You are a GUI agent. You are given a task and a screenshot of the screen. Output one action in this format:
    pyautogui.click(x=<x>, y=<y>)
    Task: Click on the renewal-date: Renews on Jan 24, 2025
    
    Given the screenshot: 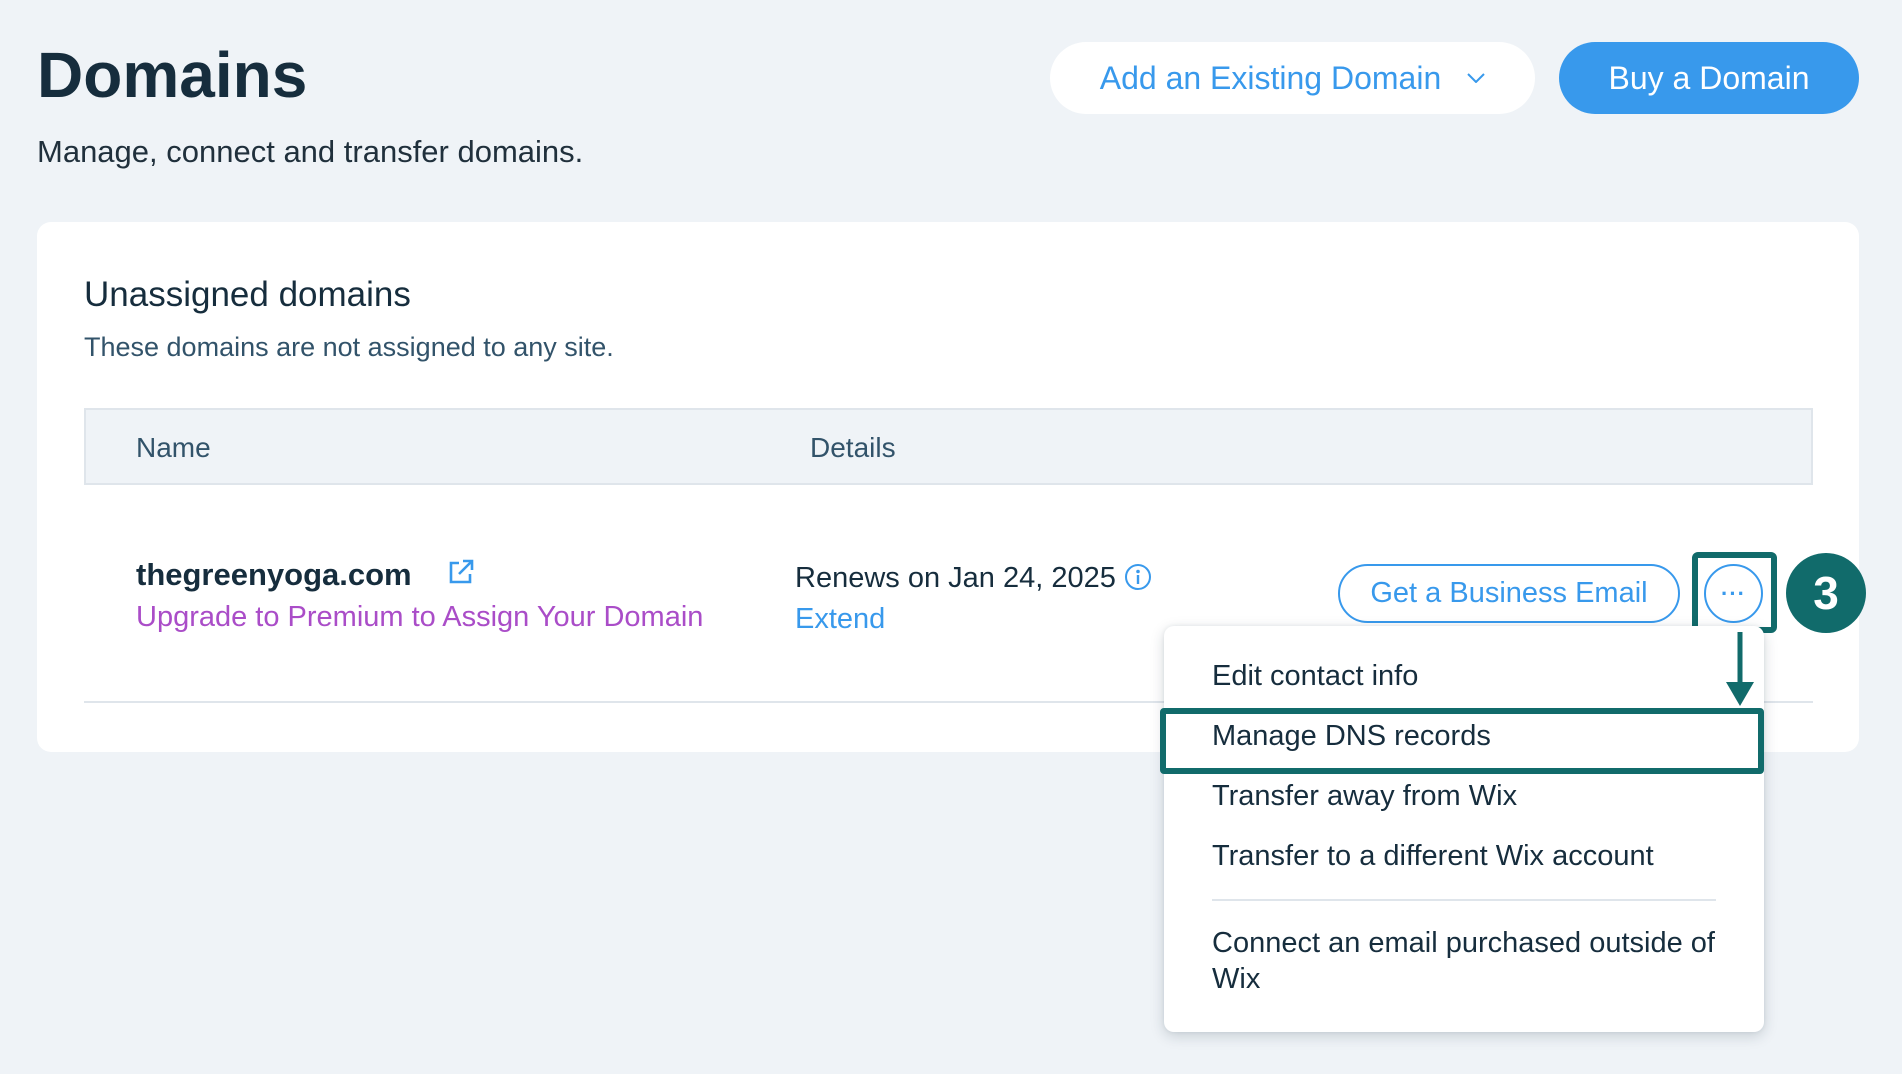 What is the action you would take?
    pyautogui.click(x=955, y=578)
    